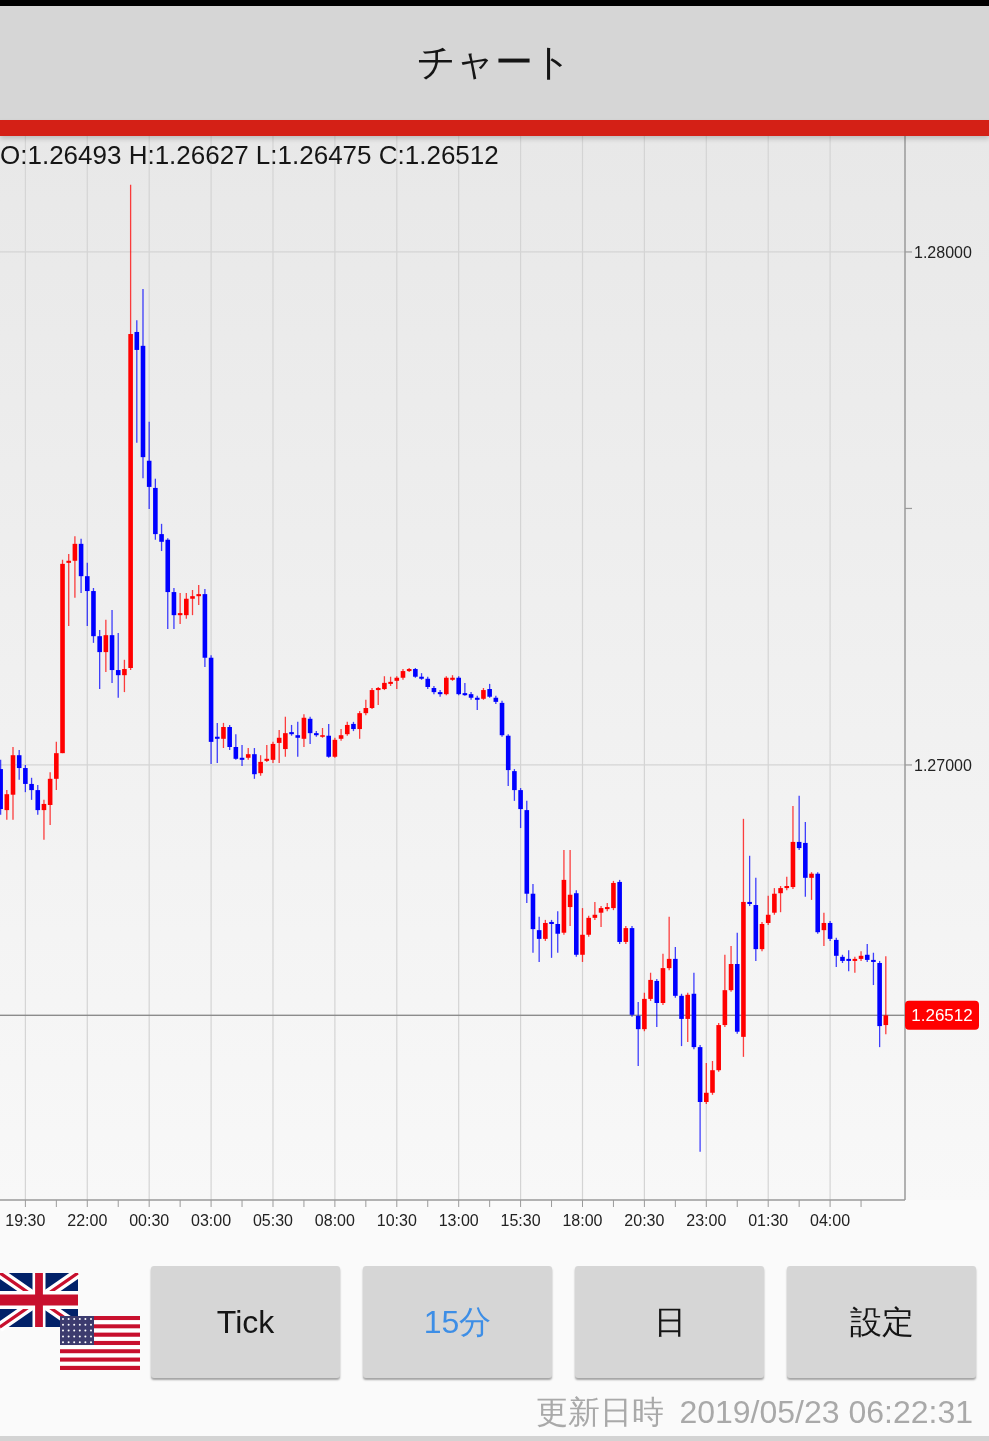  I want to click on time-axis-label: 05:30, so click(272, 1220).